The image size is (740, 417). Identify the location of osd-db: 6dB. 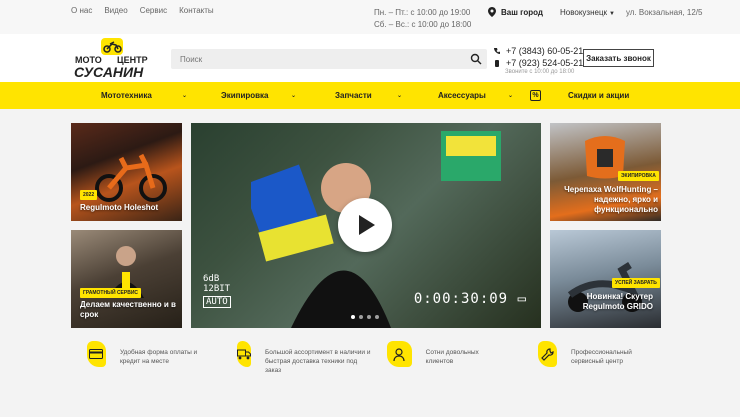
(211, 279).